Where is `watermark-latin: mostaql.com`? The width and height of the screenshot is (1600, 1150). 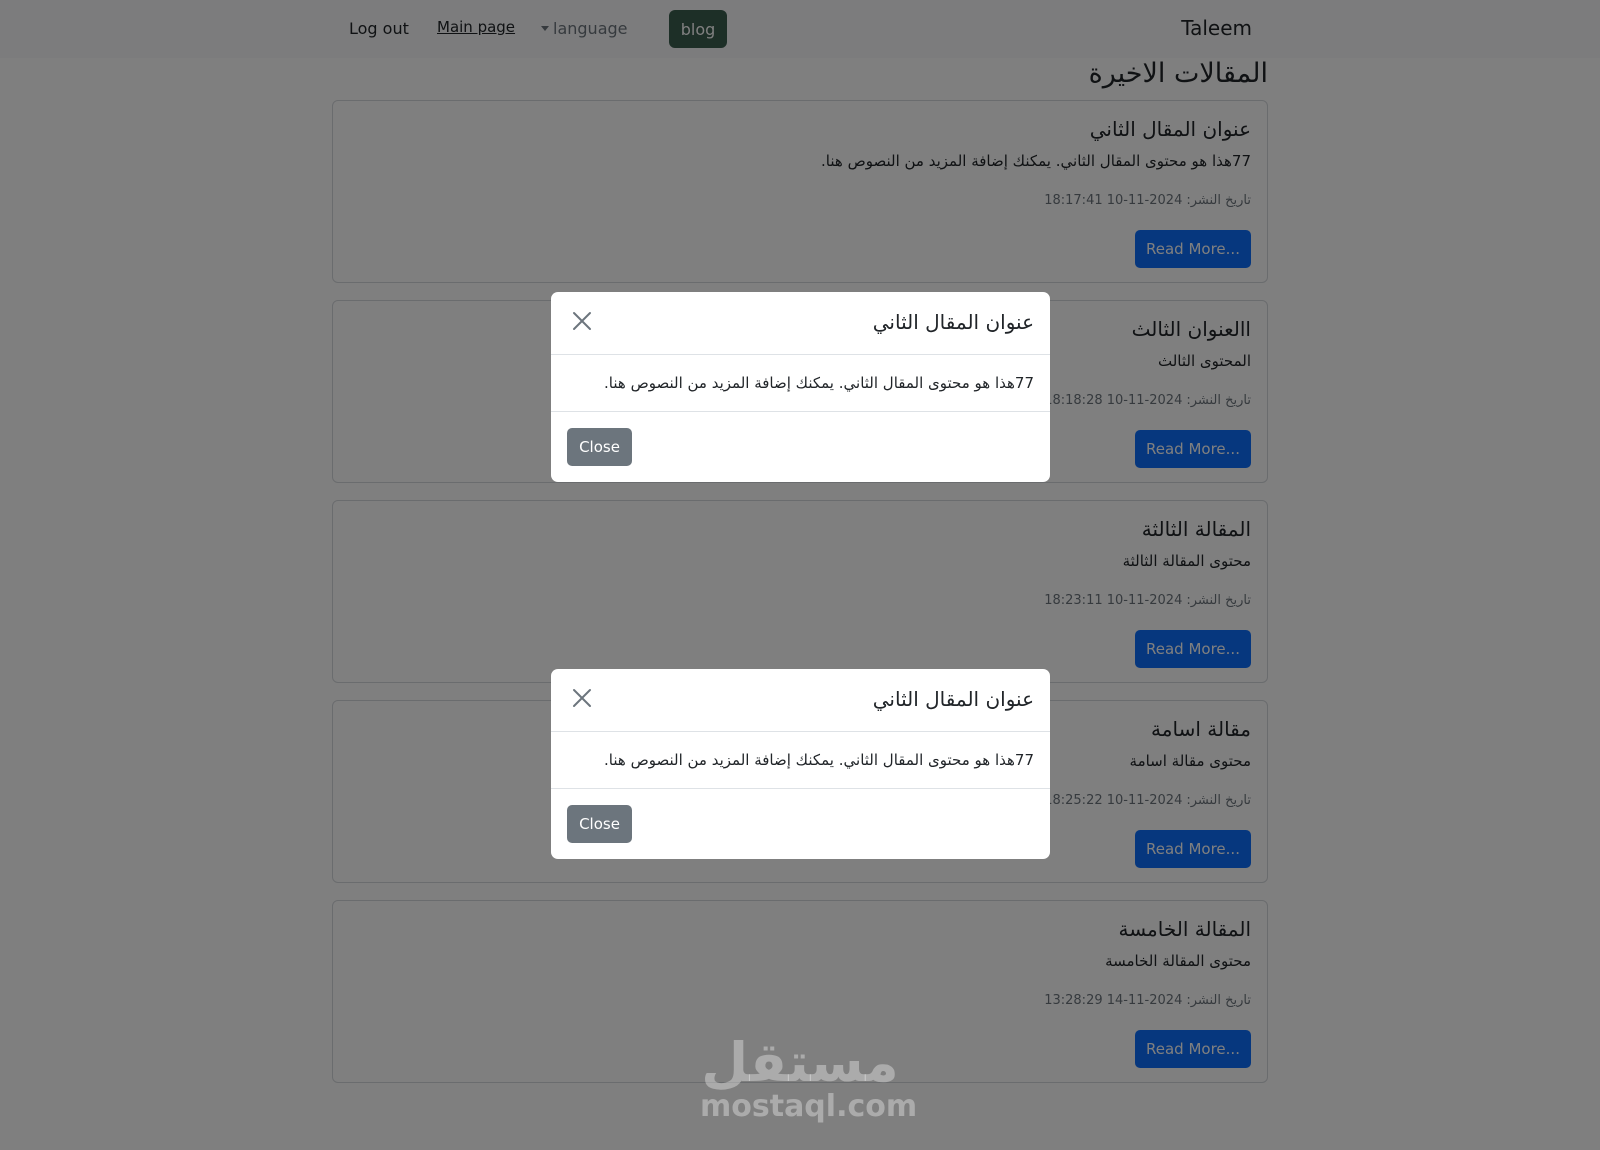
watermark-latin: mostaql.com is located at coordinates (809, 1106).